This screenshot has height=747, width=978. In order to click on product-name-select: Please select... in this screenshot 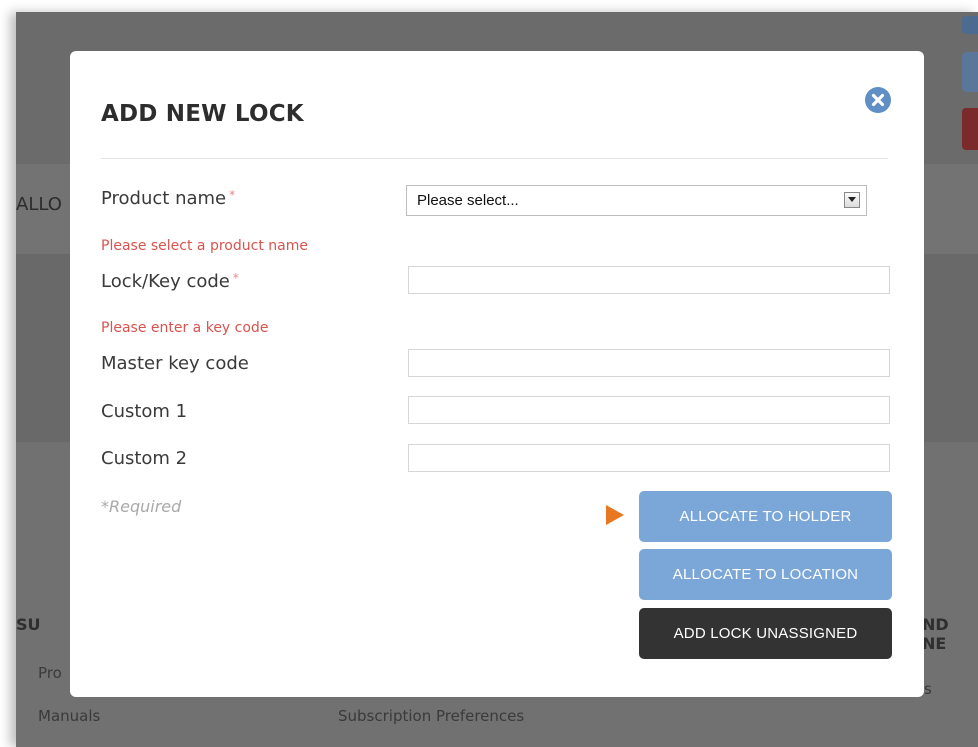, I will do `click(636, 200)`.